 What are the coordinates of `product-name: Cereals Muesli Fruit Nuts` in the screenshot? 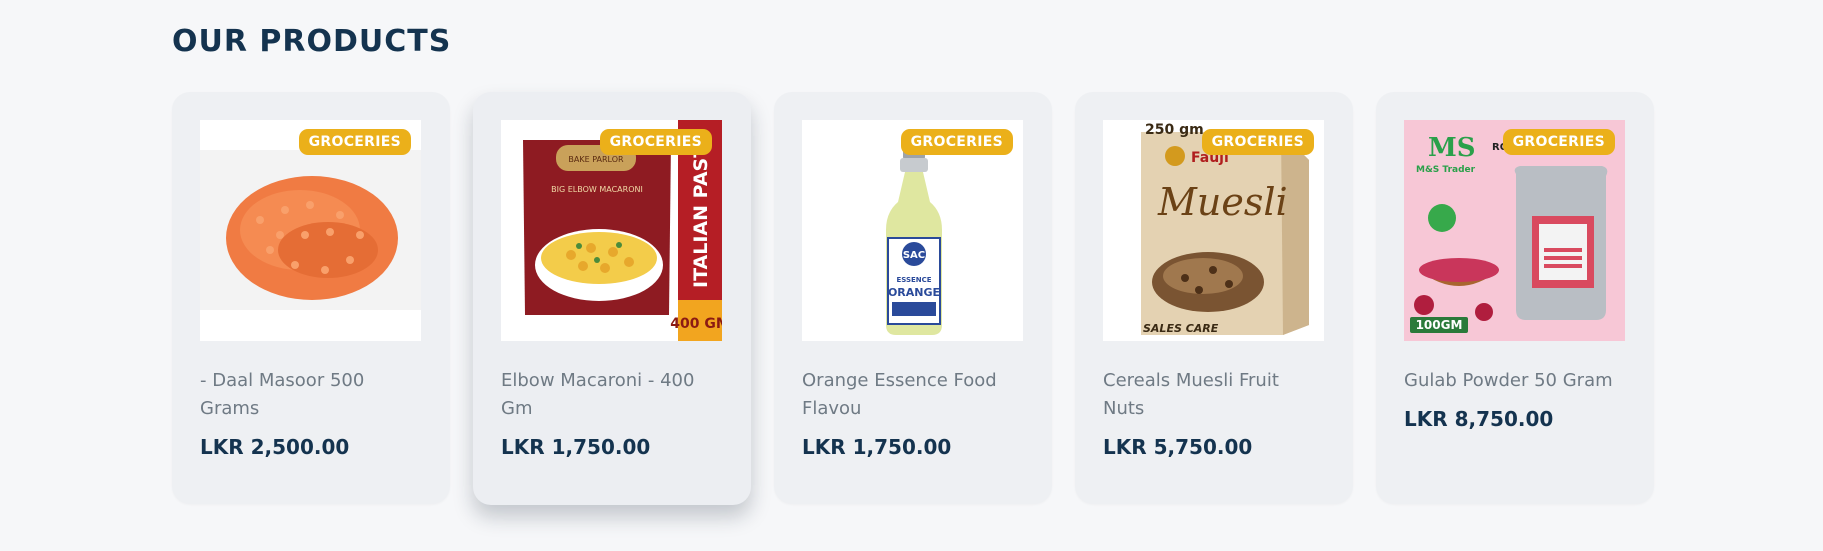 It's located at (1214, 395).